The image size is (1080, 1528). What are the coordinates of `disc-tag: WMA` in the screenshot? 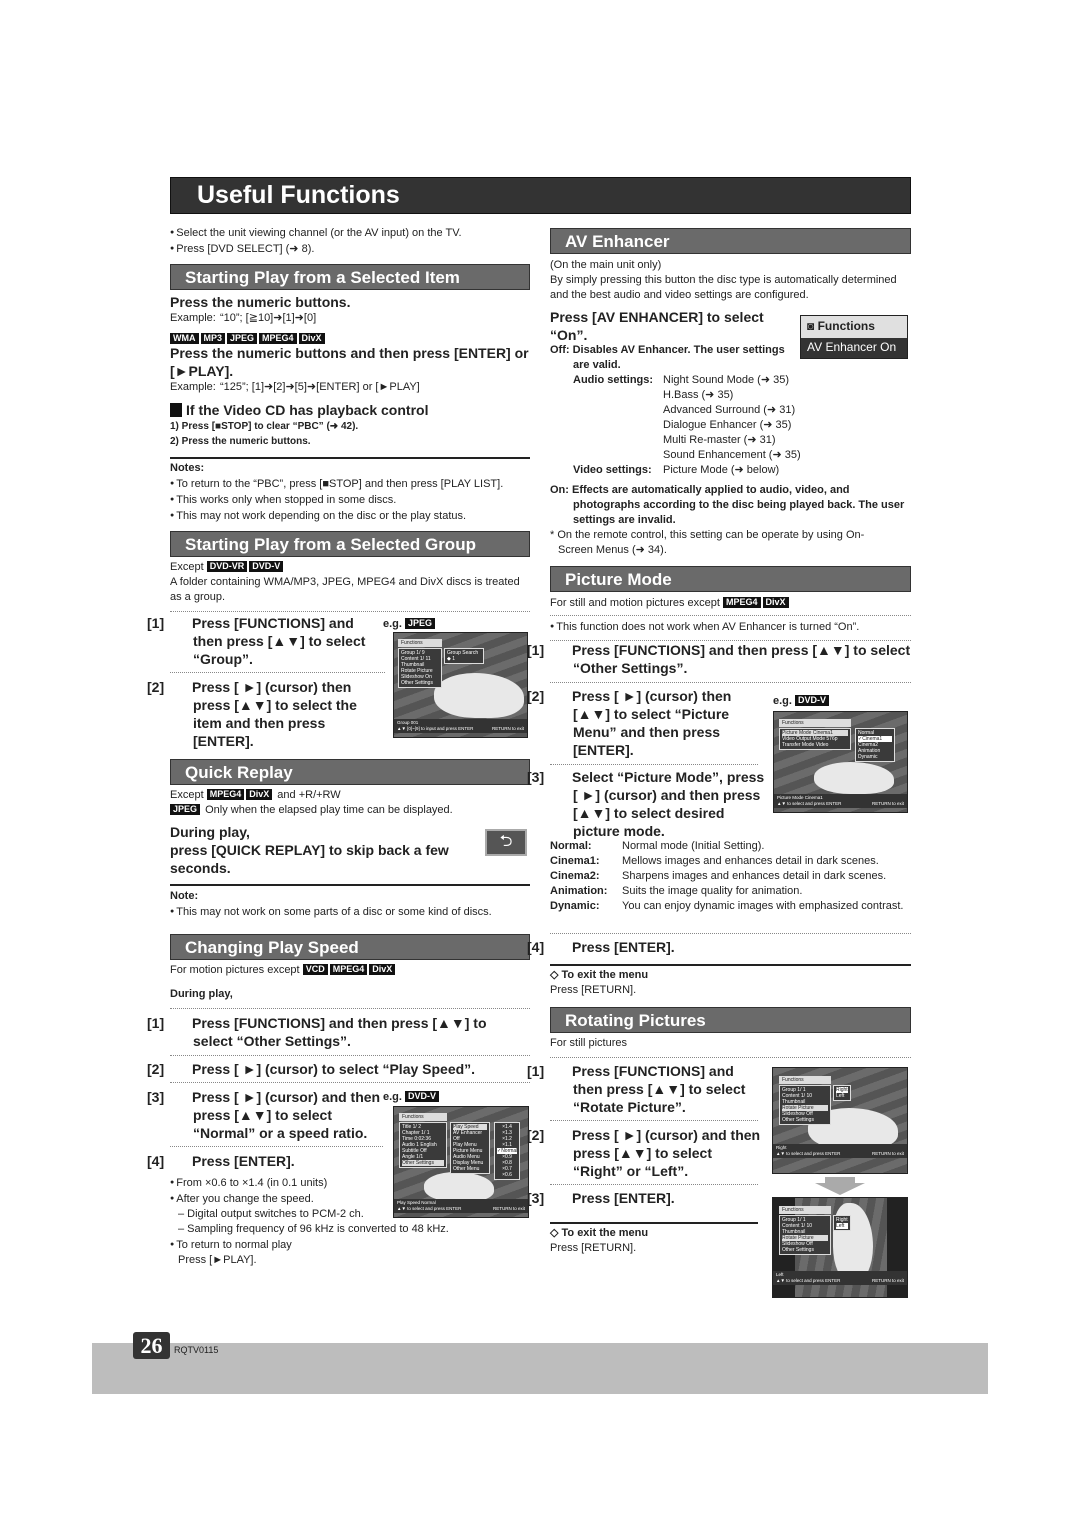 It's located at (184, 338).